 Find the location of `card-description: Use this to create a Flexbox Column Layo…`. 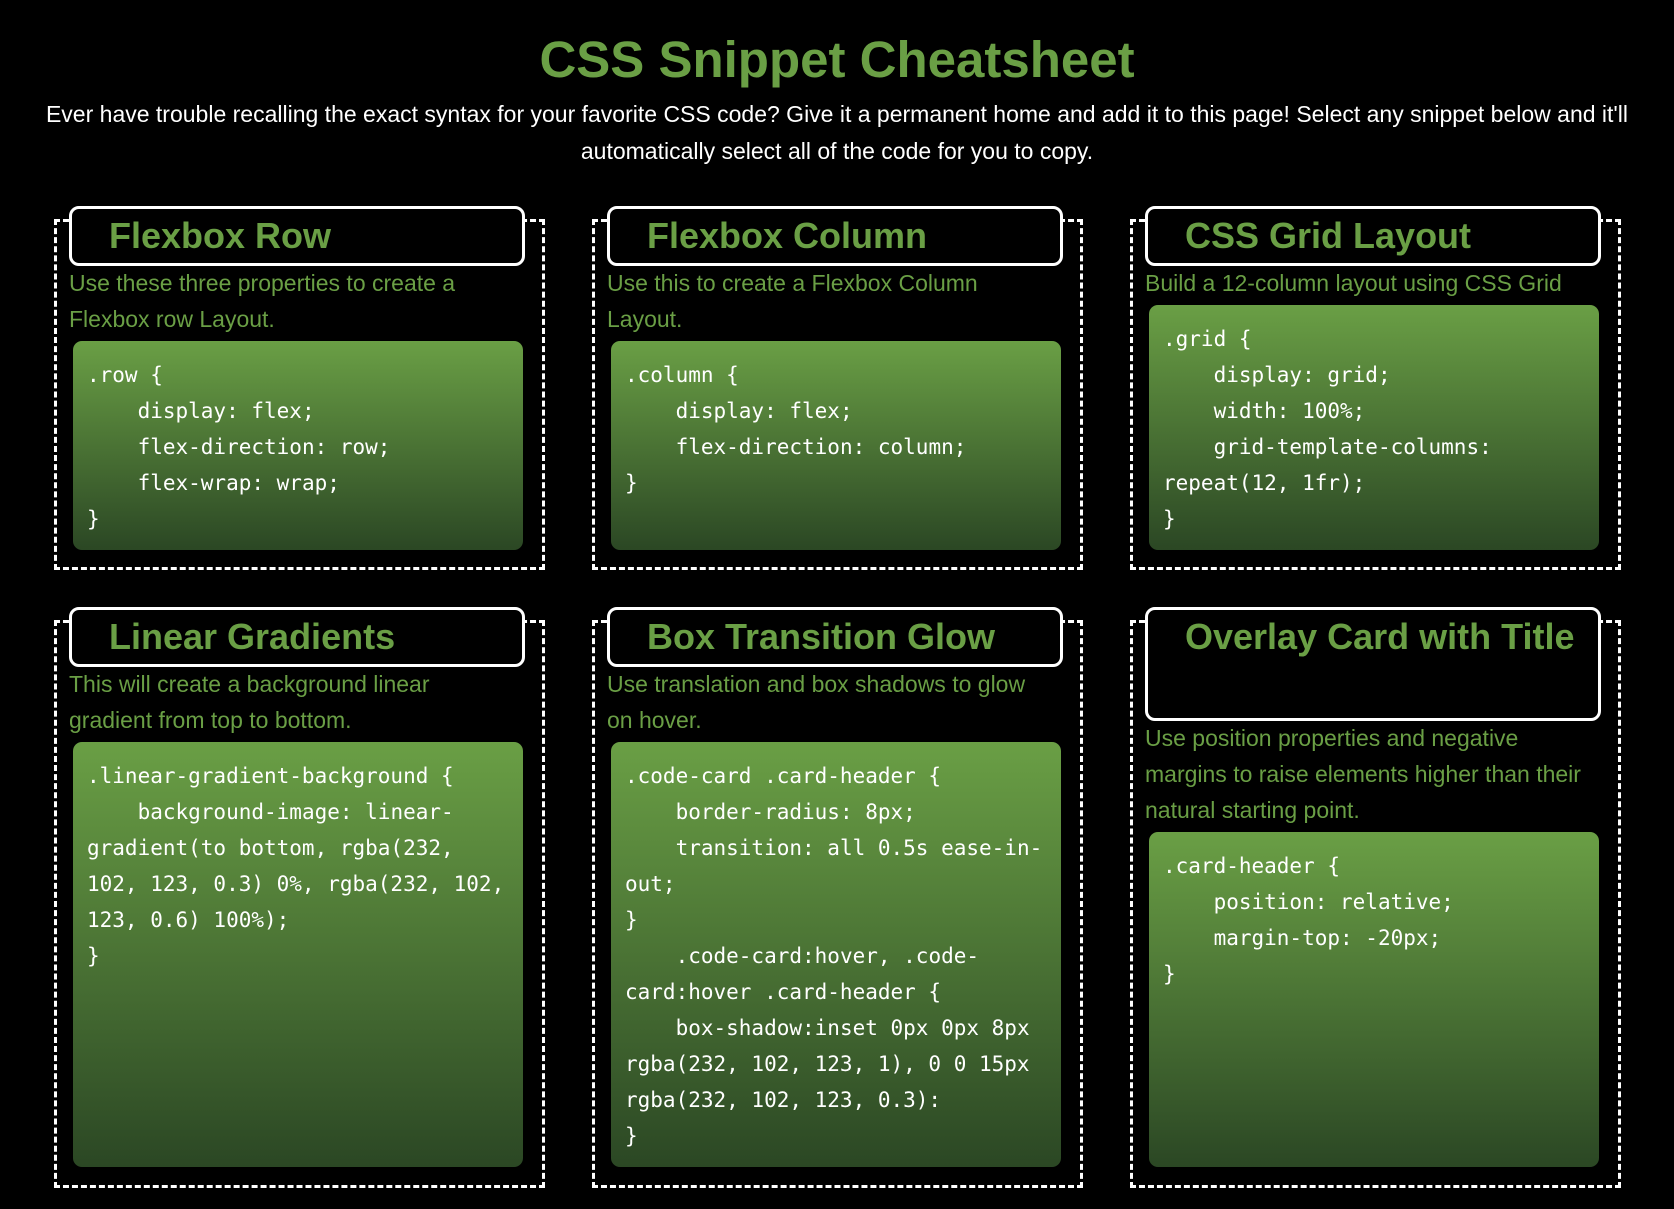

card-description: Use this to create a Flexbox Column Layo… is located at coordinates (792, 301).